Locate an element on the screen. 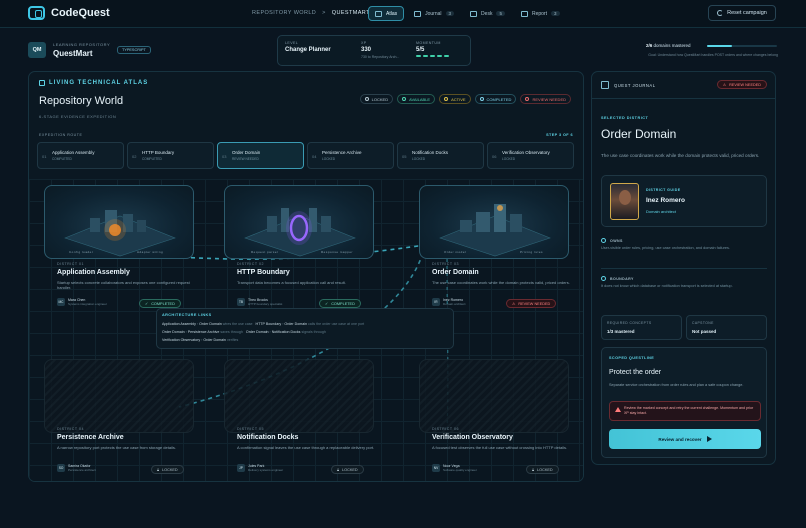 The width and height of the screenshot is (806, 528). warning-icon: ⚠ is located at coordinates (514, 304).